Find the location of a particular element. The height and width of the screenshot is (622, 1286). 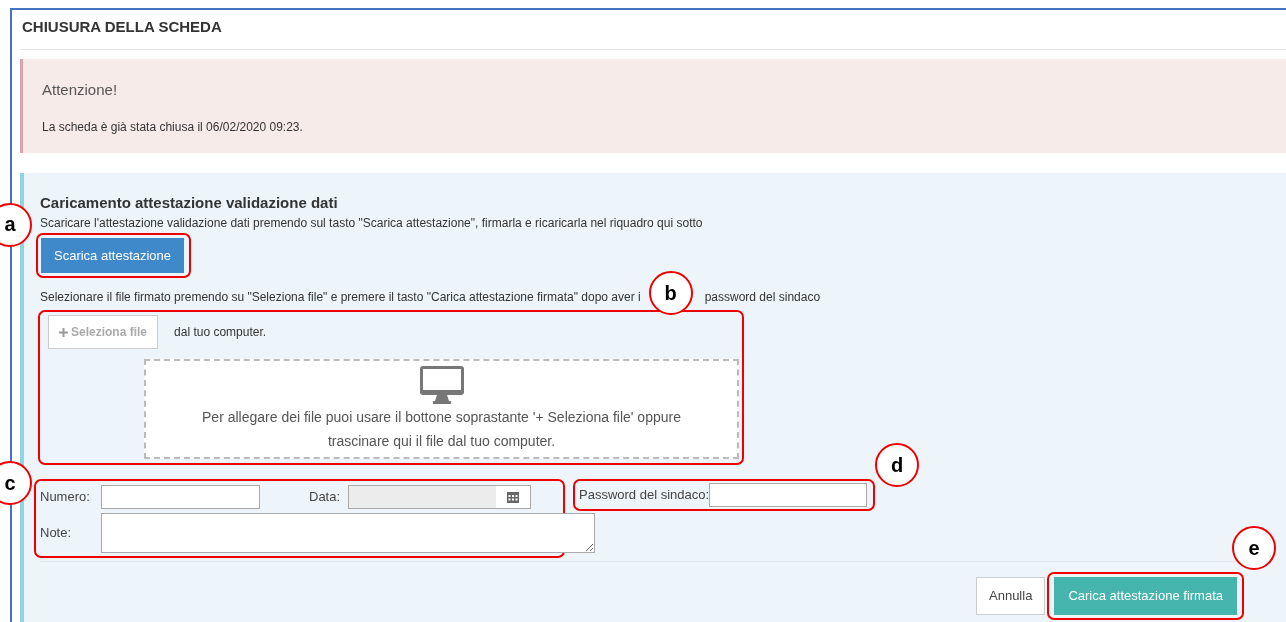

calendar-icon is located at coordinates (513, 497).